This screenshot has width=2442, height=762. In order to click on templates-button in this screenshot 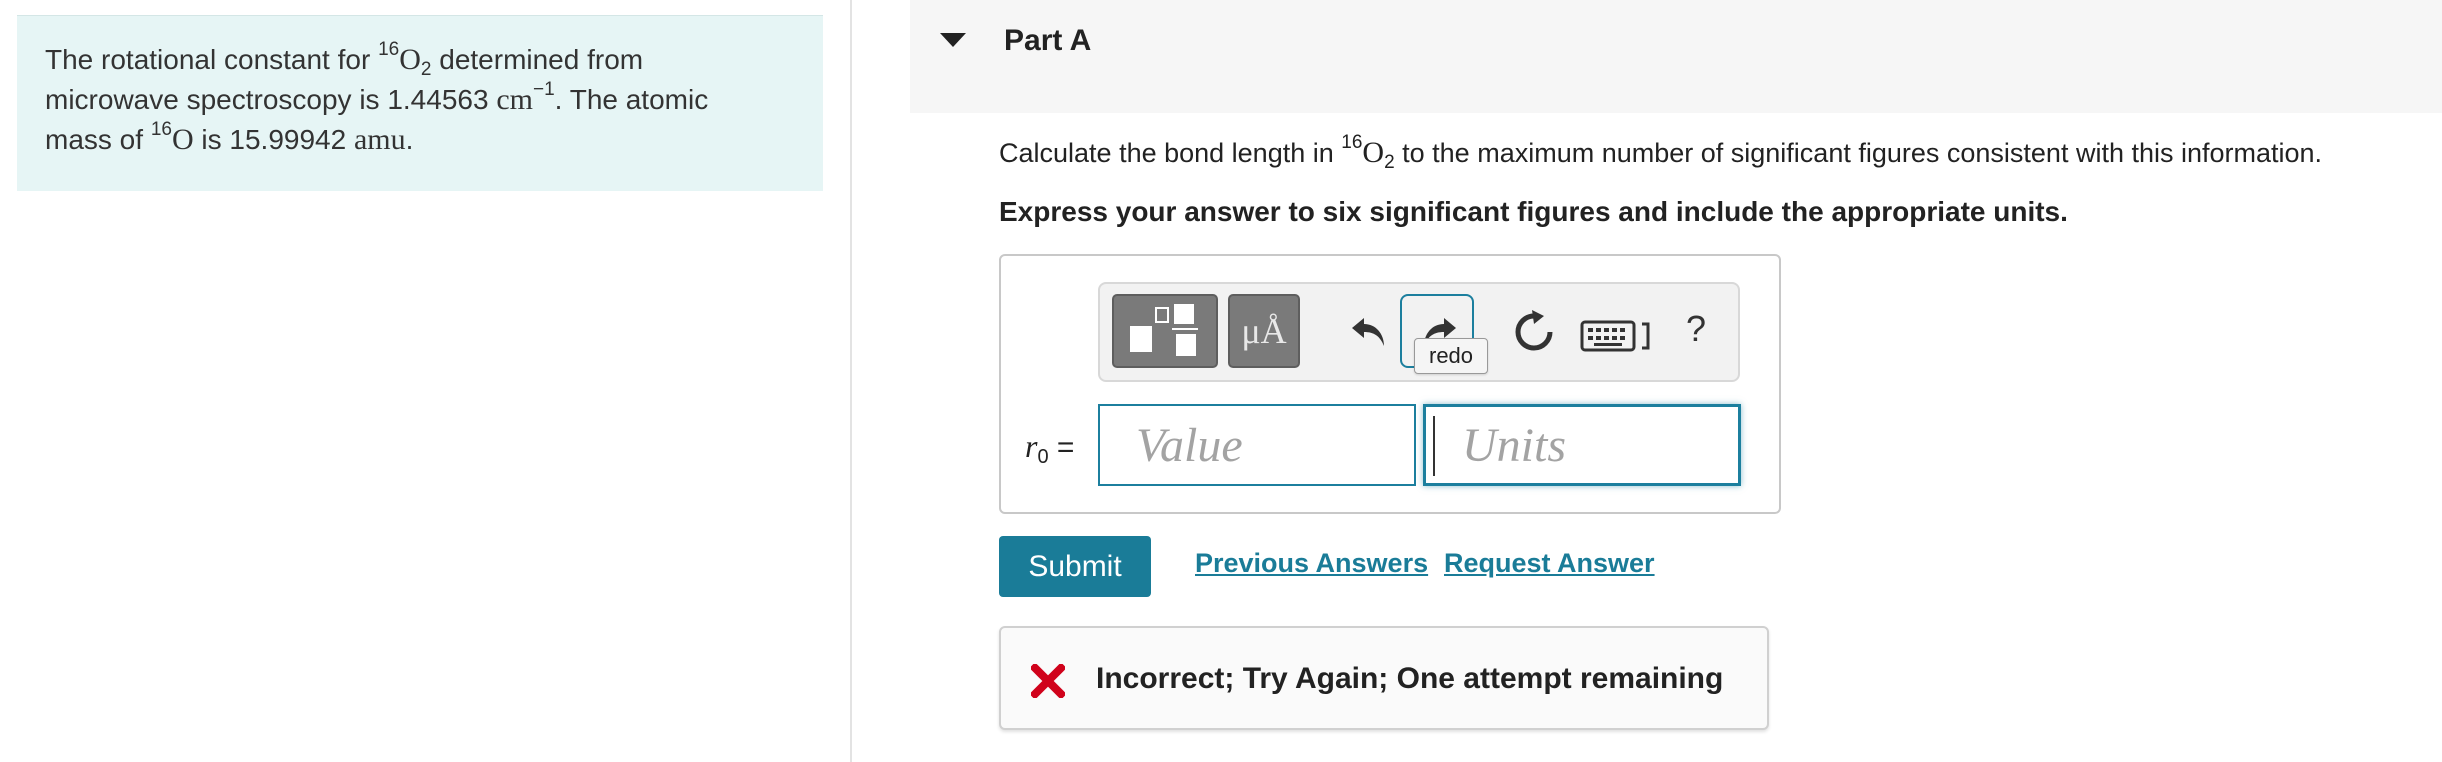, I will do `click(1165, 331)`.